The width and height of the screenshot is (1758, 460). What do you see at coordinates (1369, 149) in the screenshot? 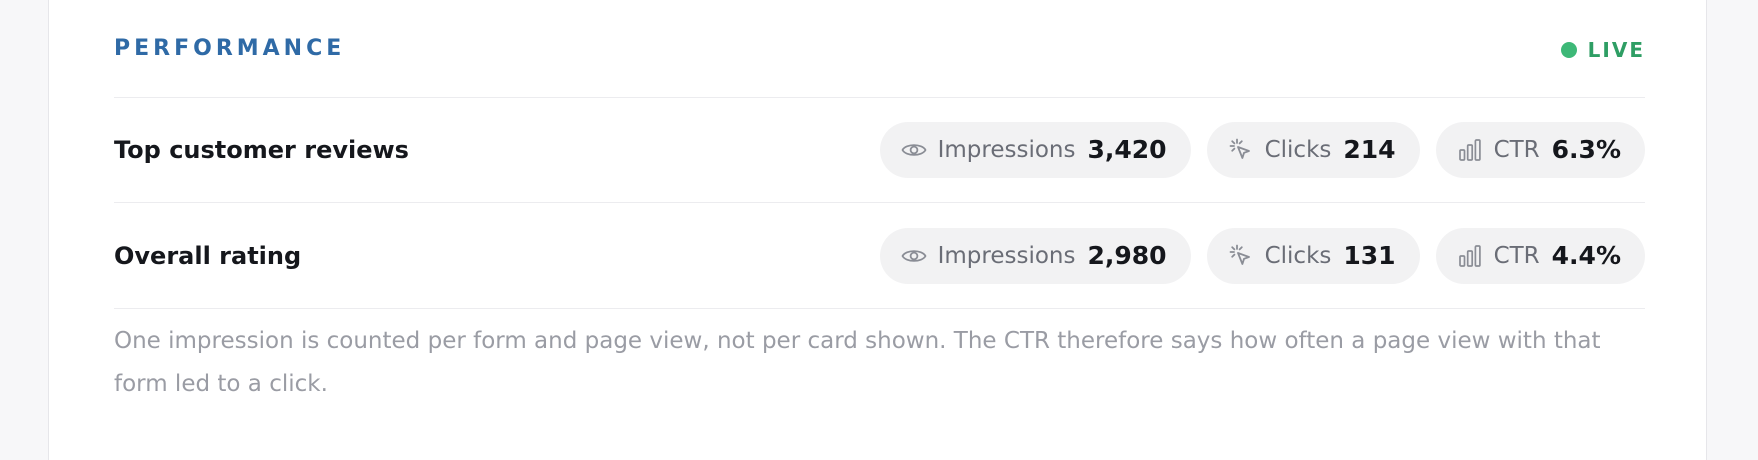
I see `clicks-value: 214` at bounding box center [1369, 149].